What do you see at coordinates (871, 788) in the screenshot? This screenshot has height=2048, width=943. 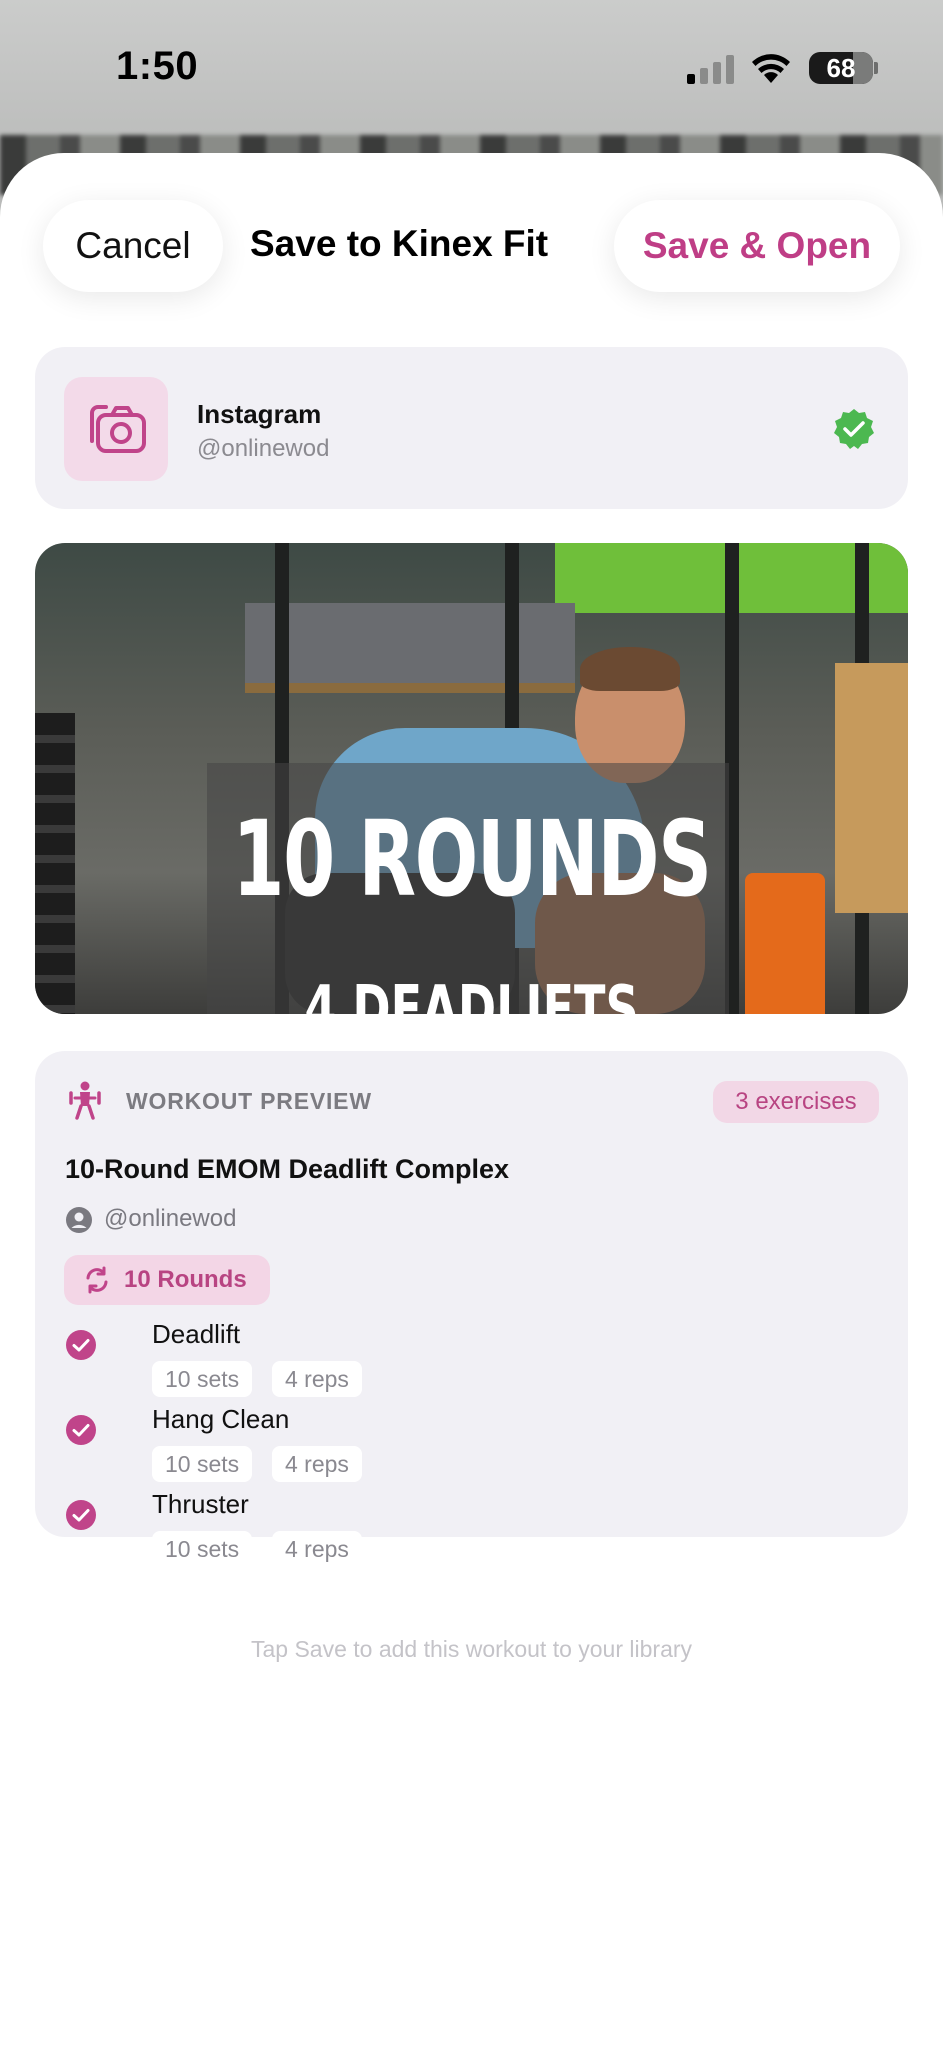 I see `thumb-boxes` at bounding box center [871, 788].